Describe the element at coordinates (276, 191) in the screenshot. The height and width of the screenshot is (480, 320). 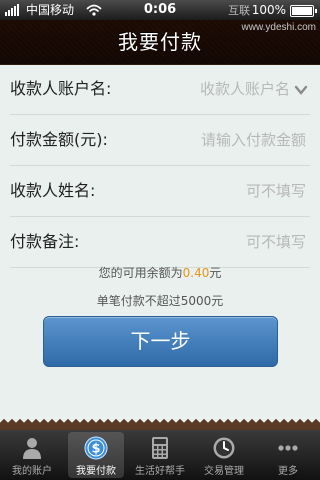
I see `payee-name-input: 可不填写` at that location.